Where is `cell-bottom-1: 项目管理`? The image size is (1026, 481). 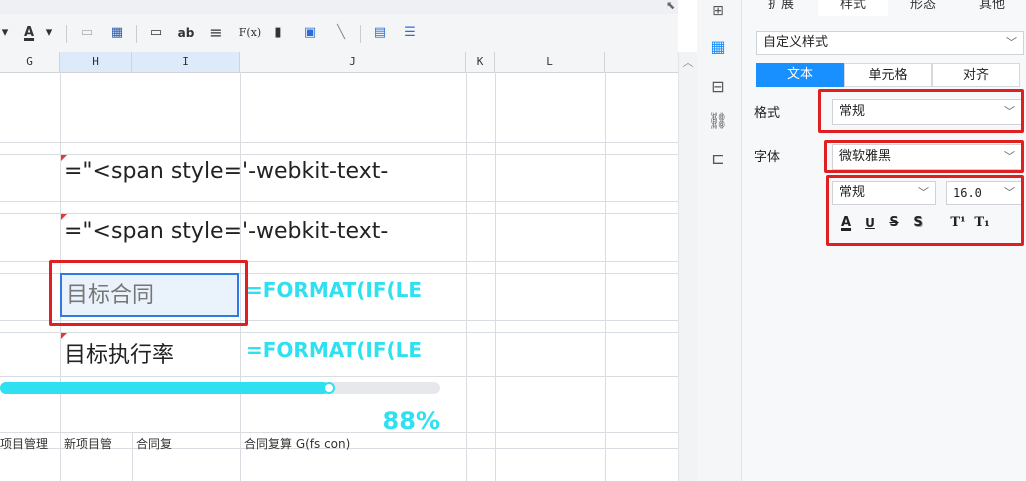
cell-bottom-1: 项目管理 is located at coordinates (30, 444).